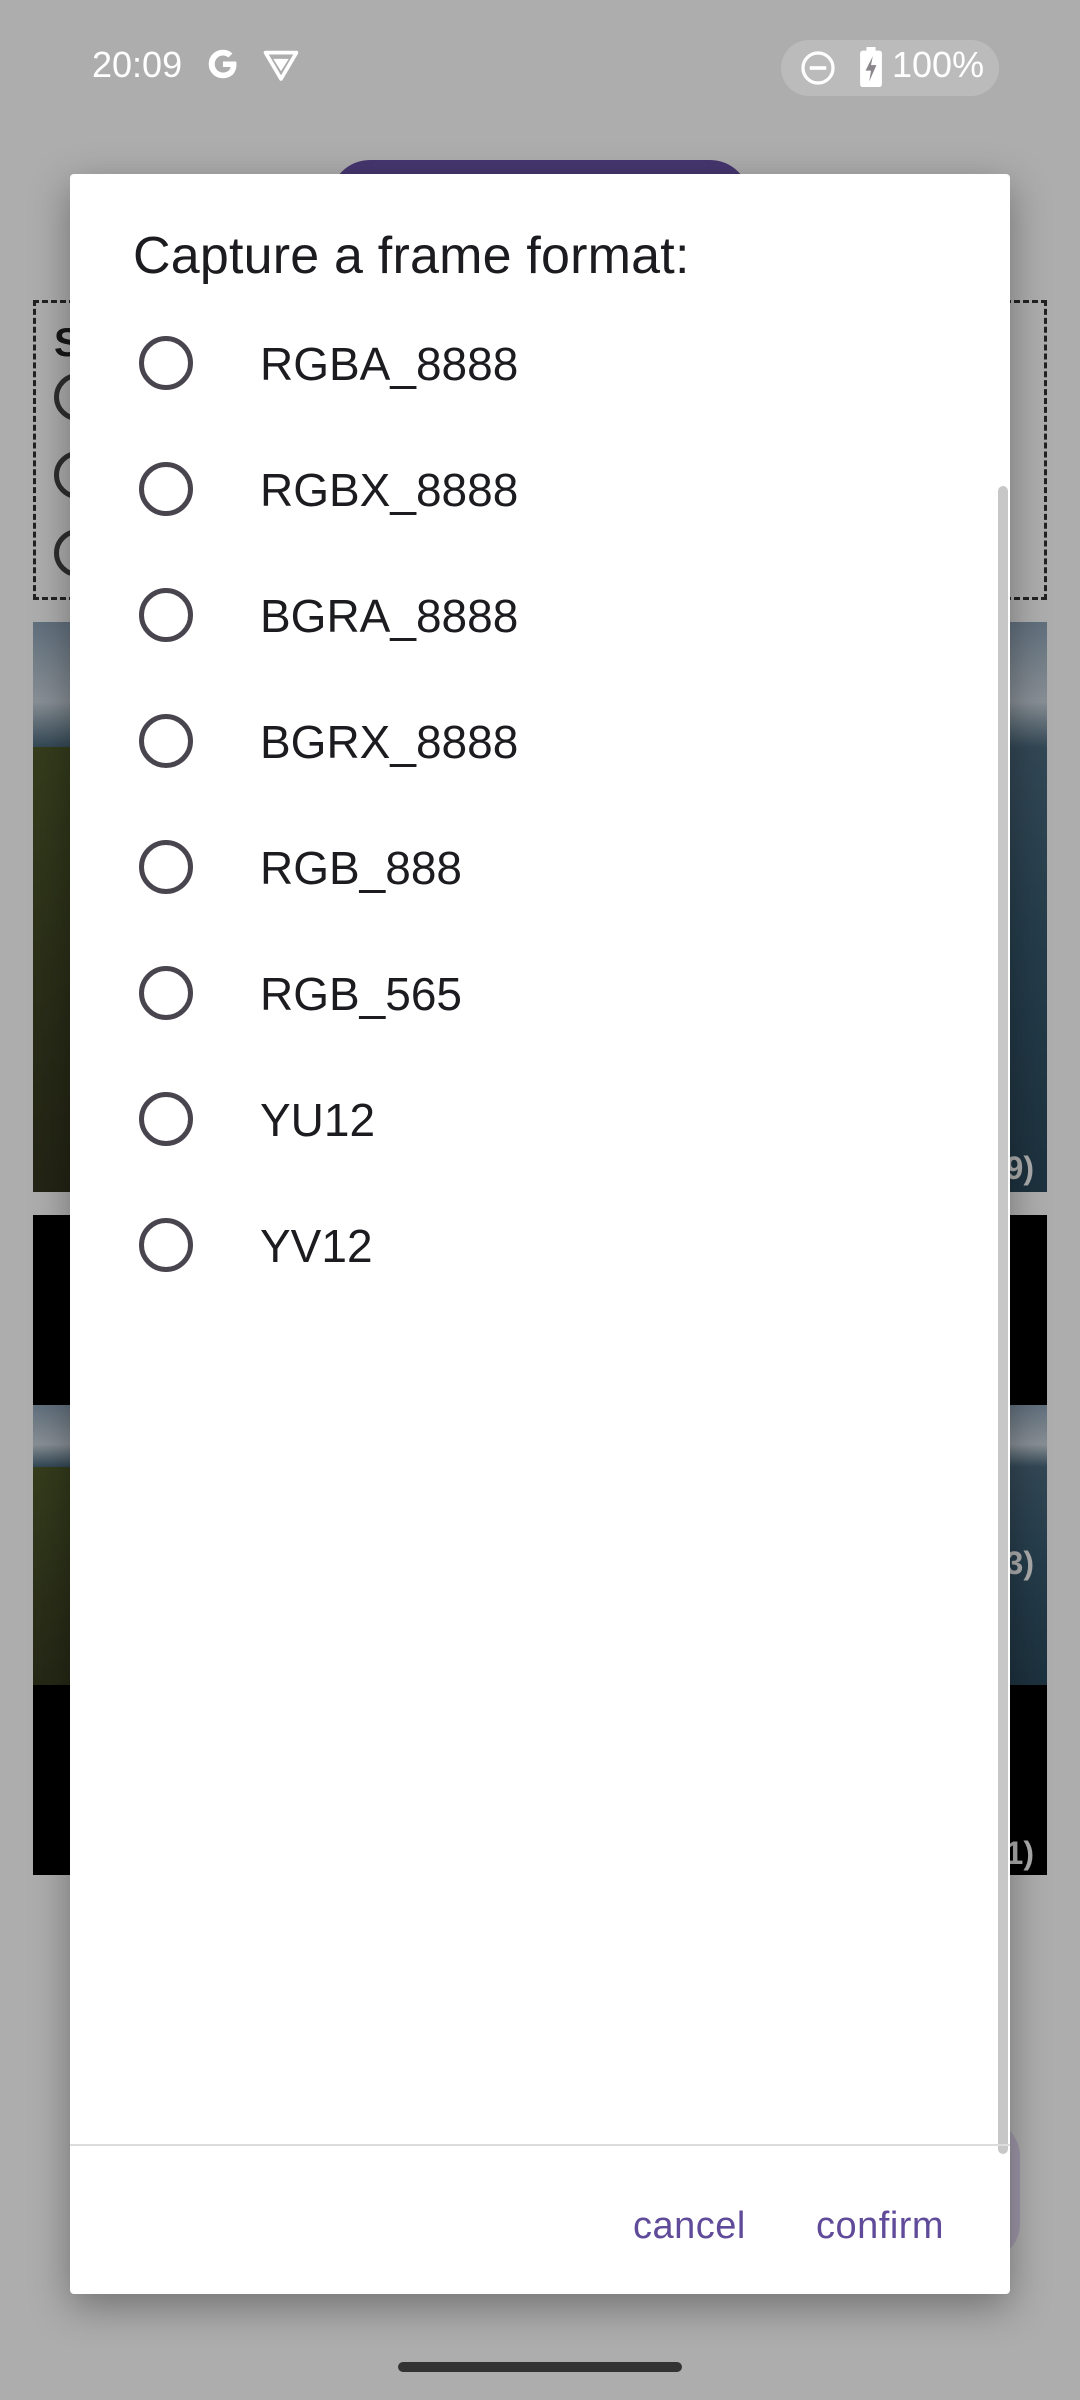 The height and width of the screenshot is (2400, 1080). Describe the element at coordinates (689, 2226) in the screenshot. I see `cancel-button: cancel` at that location.